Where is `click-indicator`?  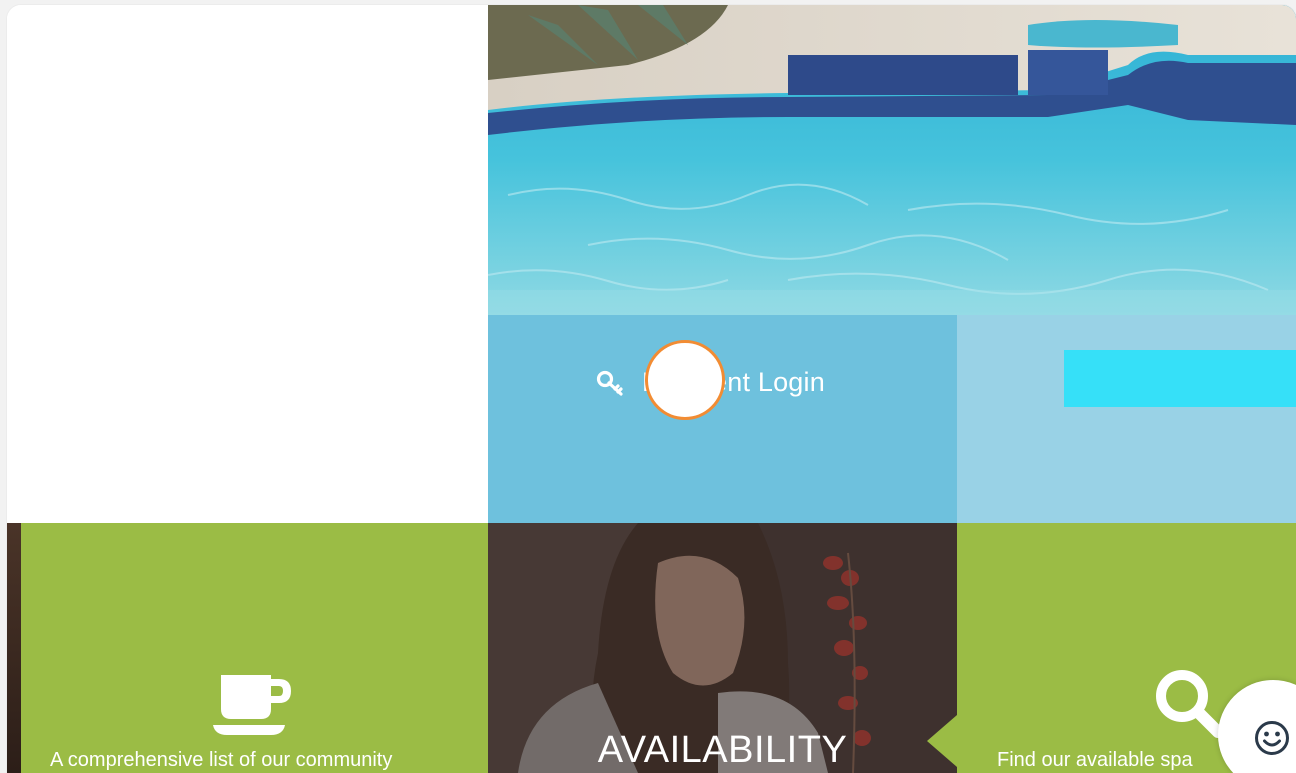
click-indicator is located at coordinates (685, 380).